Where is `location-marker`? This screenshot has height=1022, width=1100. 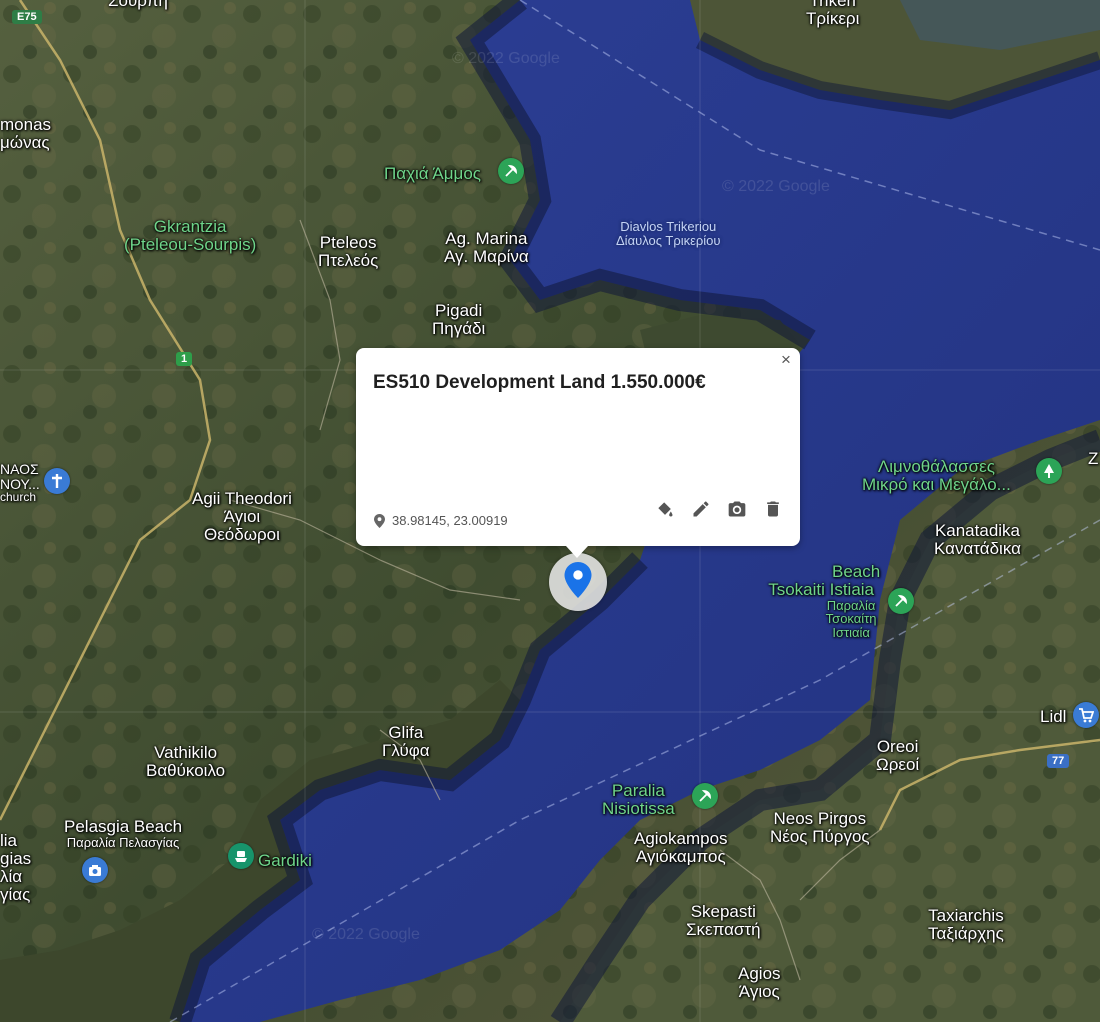
location-marker is located at coordinates (578, 582).